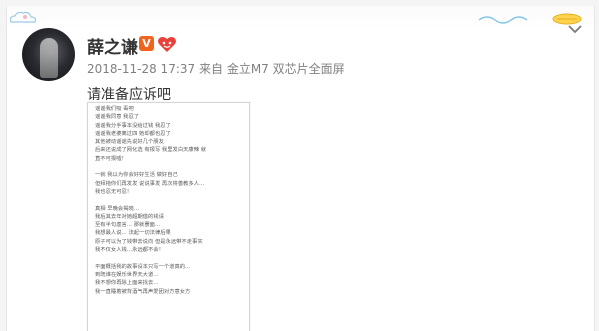  I want to click on post-meta: 2018-11-28 17:37 来自 金立M7 双芯片全面屏, so click(216, 68).